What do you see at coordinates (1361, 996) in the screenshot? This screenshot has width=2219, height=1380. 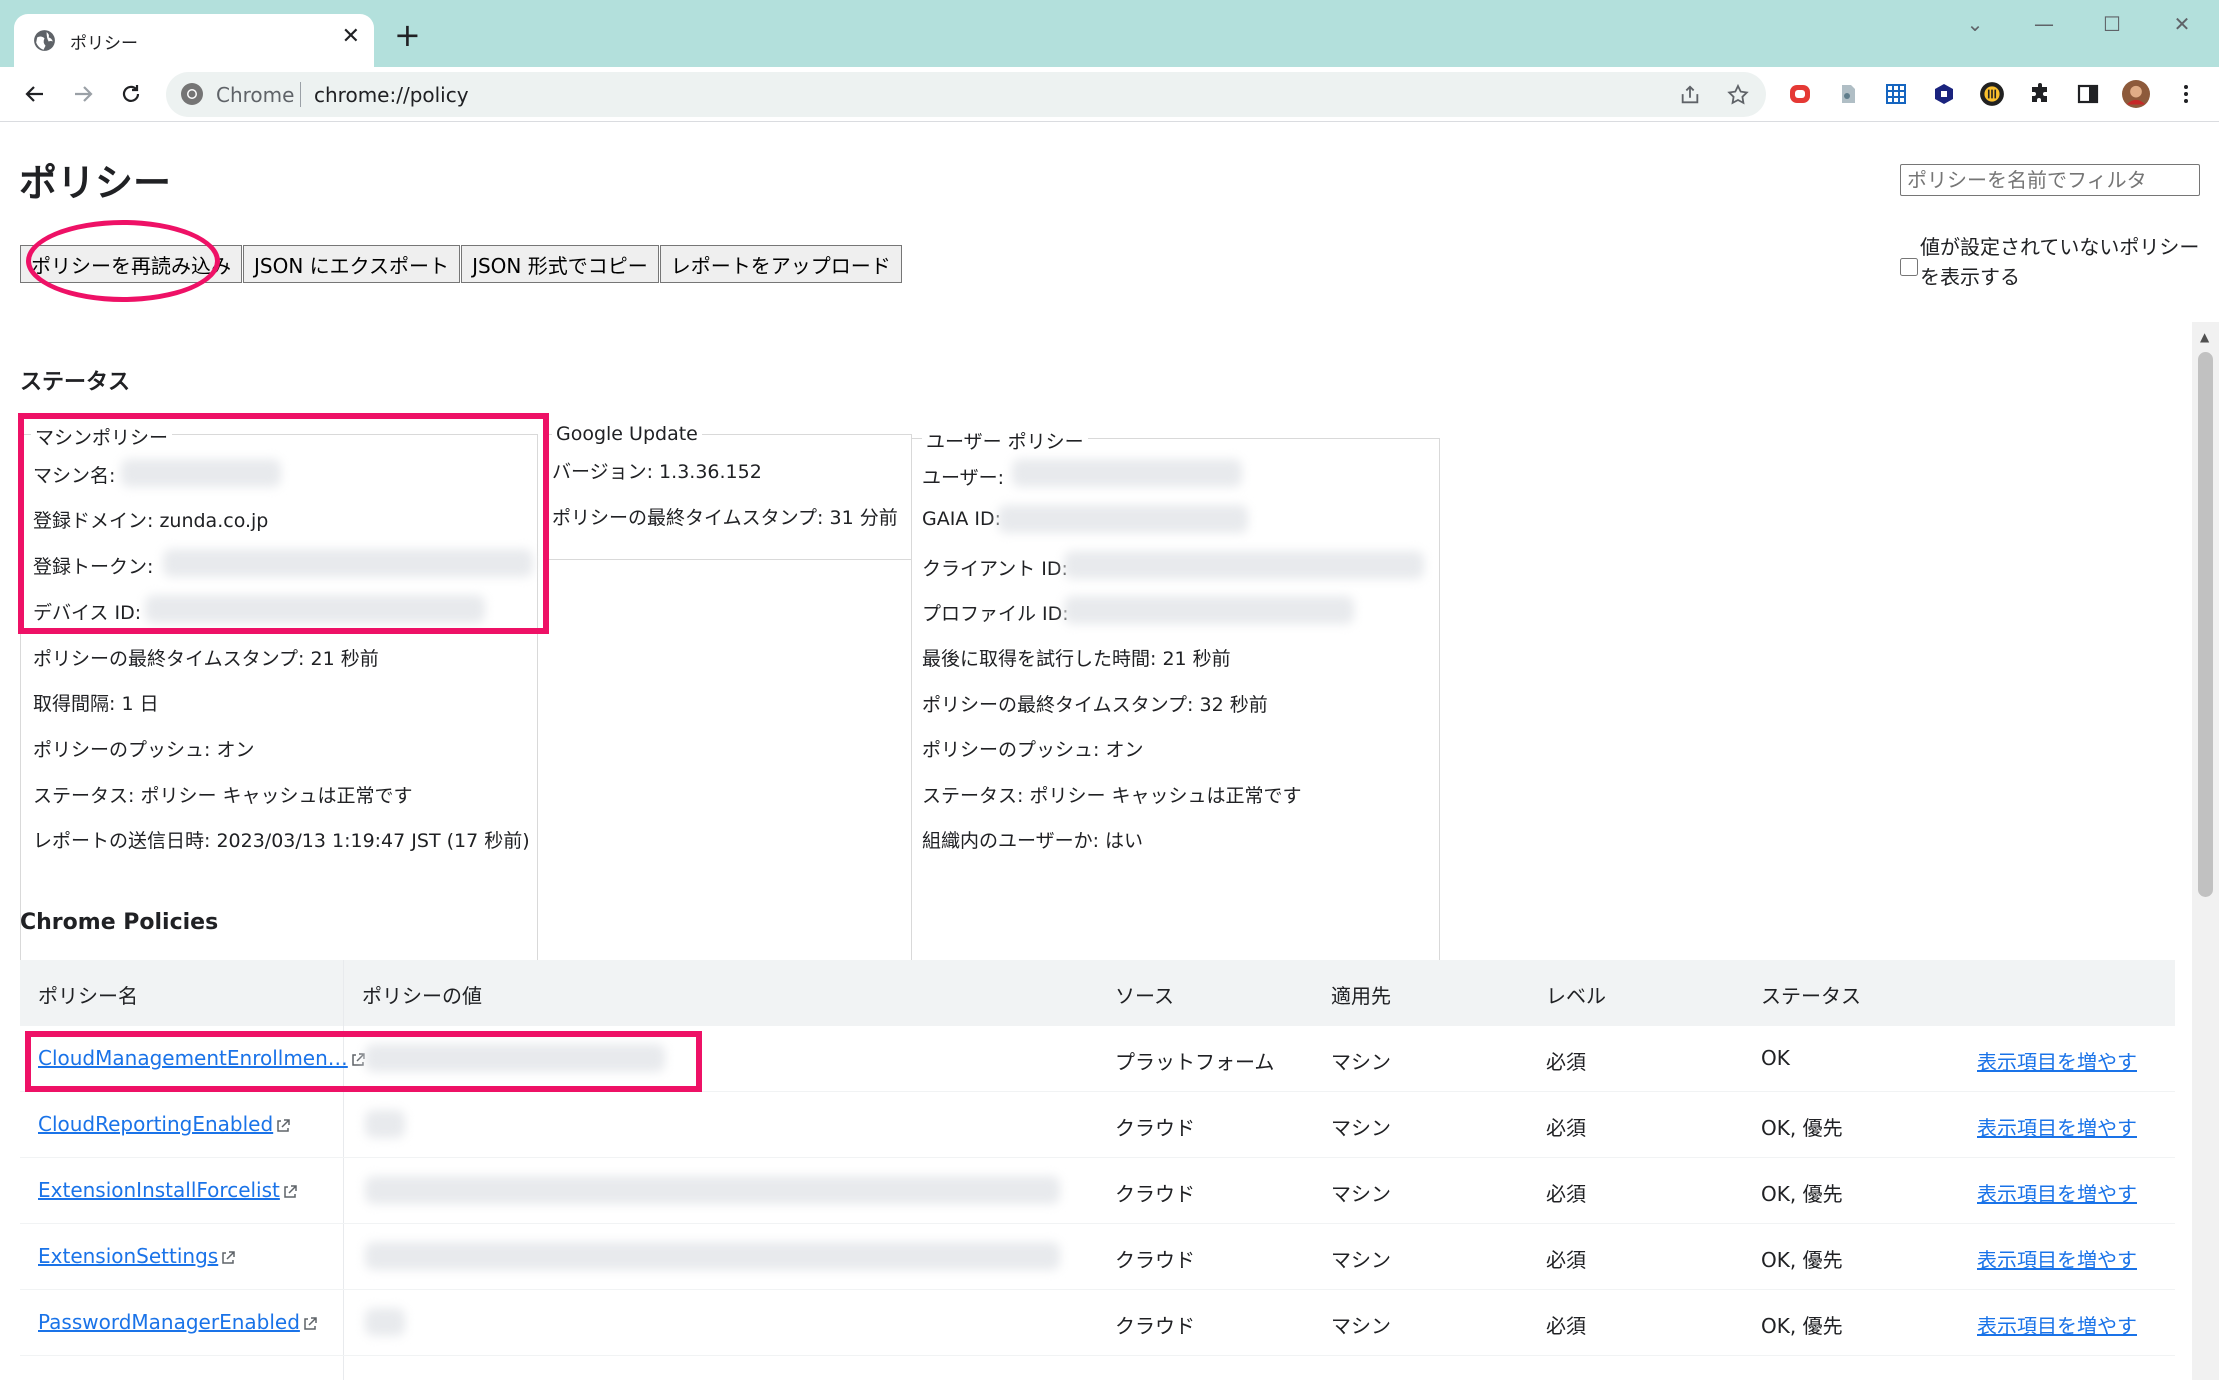 I see `header-scope: 適用先` at bounding box center [1361, 996].